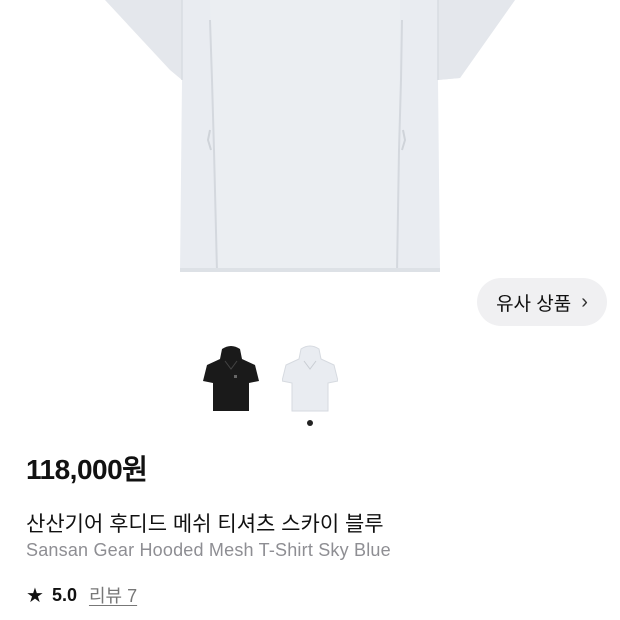 The image size is (620, 620). Describe the element at coordinates (534, 304) in the screenshot. I see `similar-products-label: 유사 상품` at that location.